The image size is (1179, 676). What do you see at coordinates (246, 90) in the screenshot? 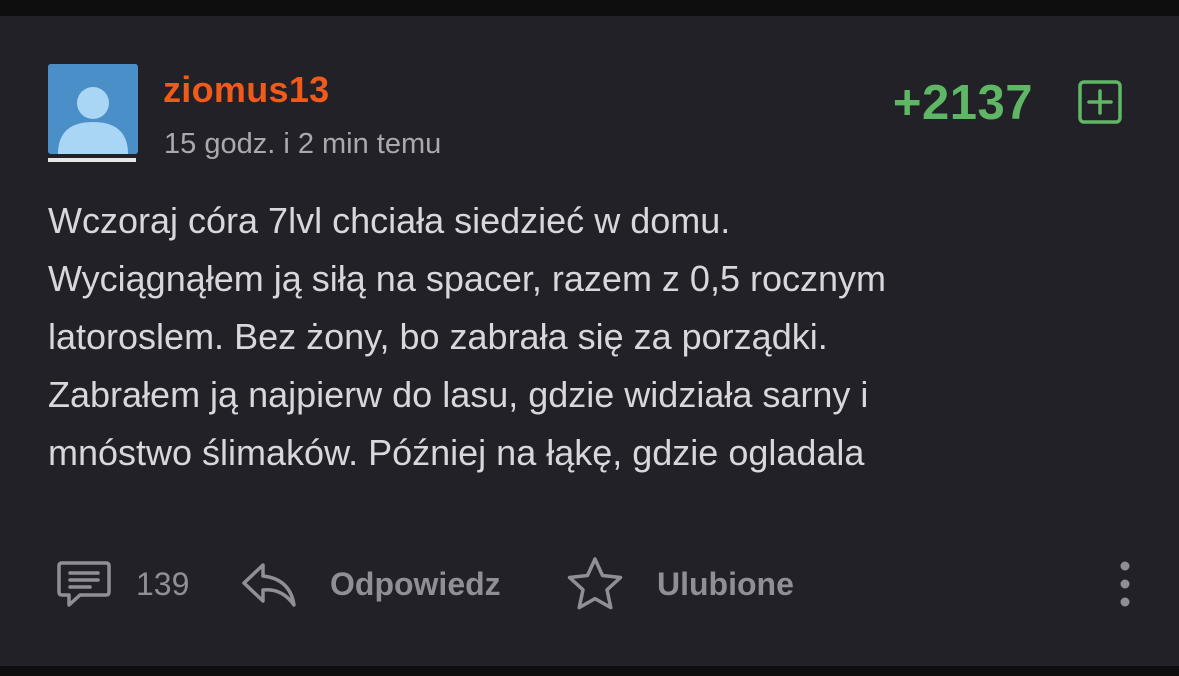
I see `author-name: ziomus13` at bounding box center [246, 90].